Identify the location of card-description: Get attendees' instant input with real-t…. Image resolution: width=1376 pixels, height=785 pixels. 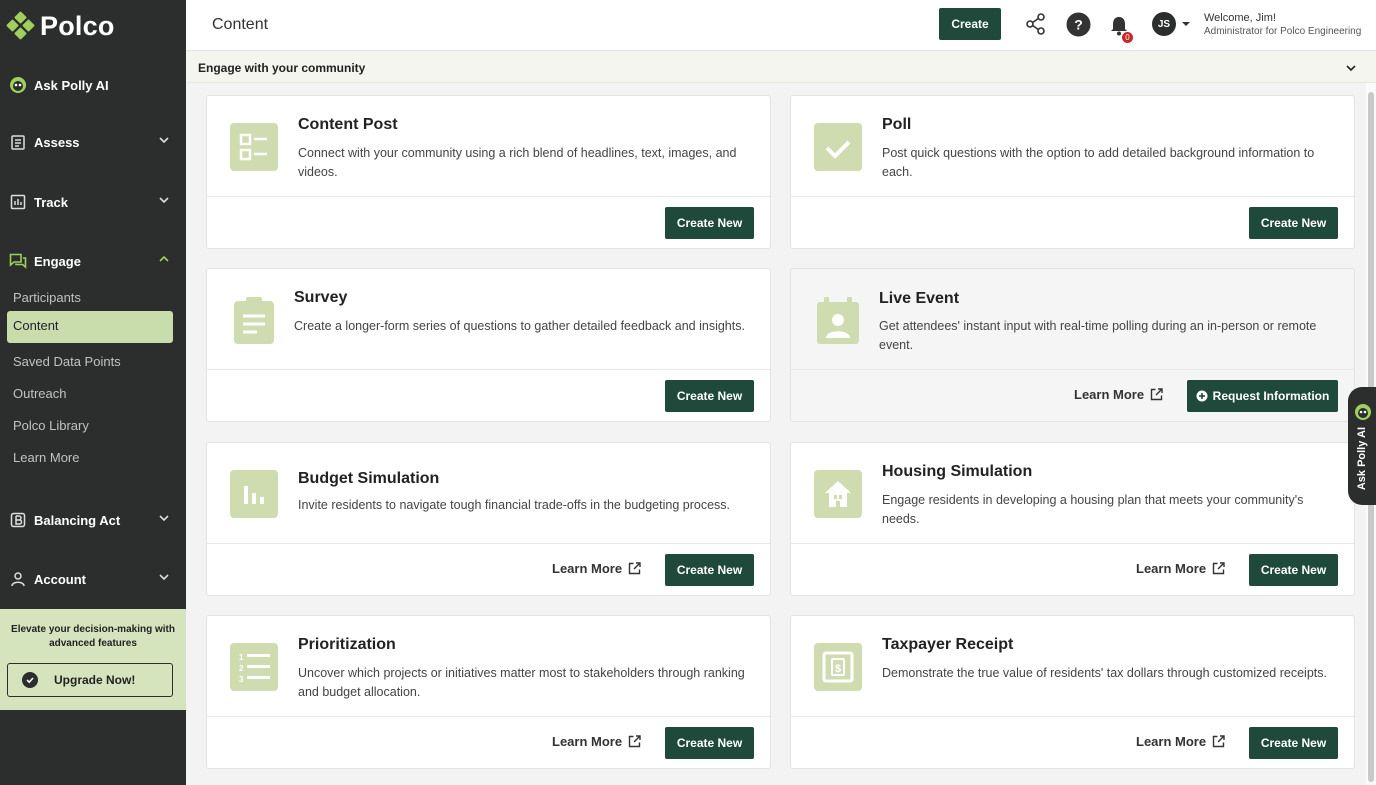
(1098, 335).